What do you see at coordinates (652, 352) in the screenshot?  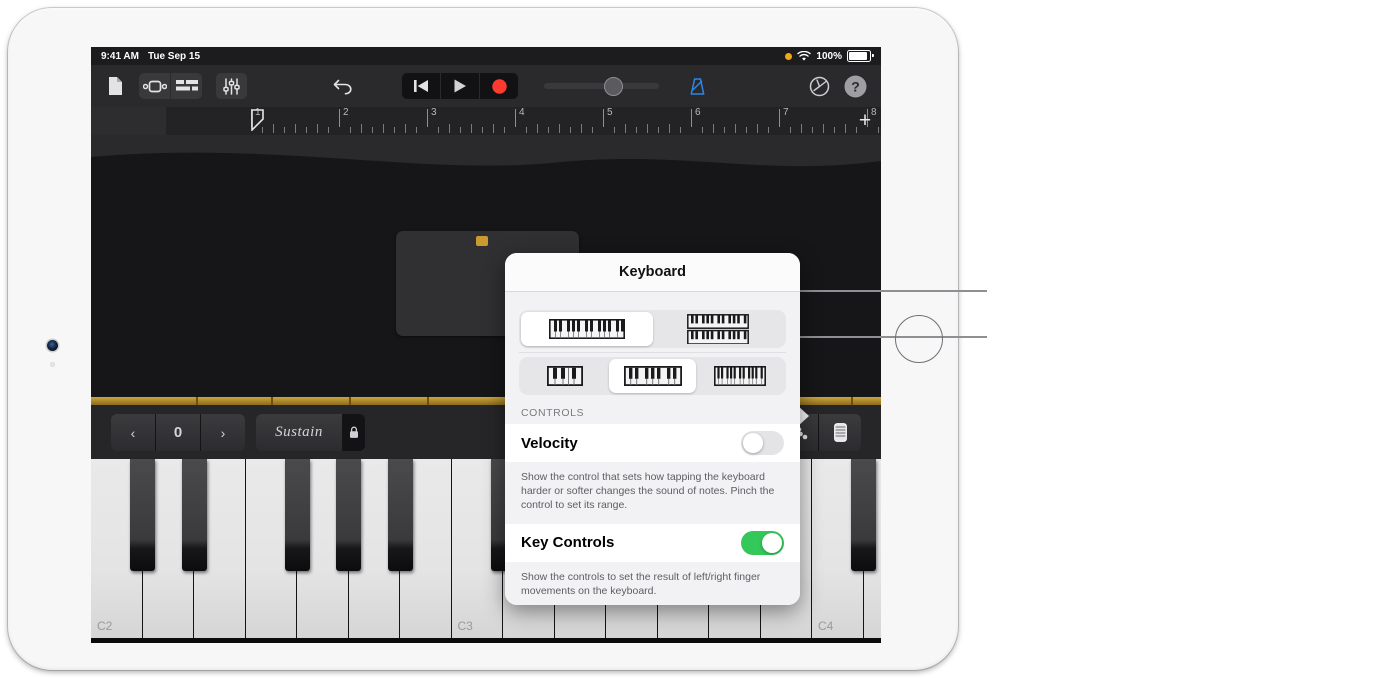 I see `segment-divider` at bounding box center [652, 352].